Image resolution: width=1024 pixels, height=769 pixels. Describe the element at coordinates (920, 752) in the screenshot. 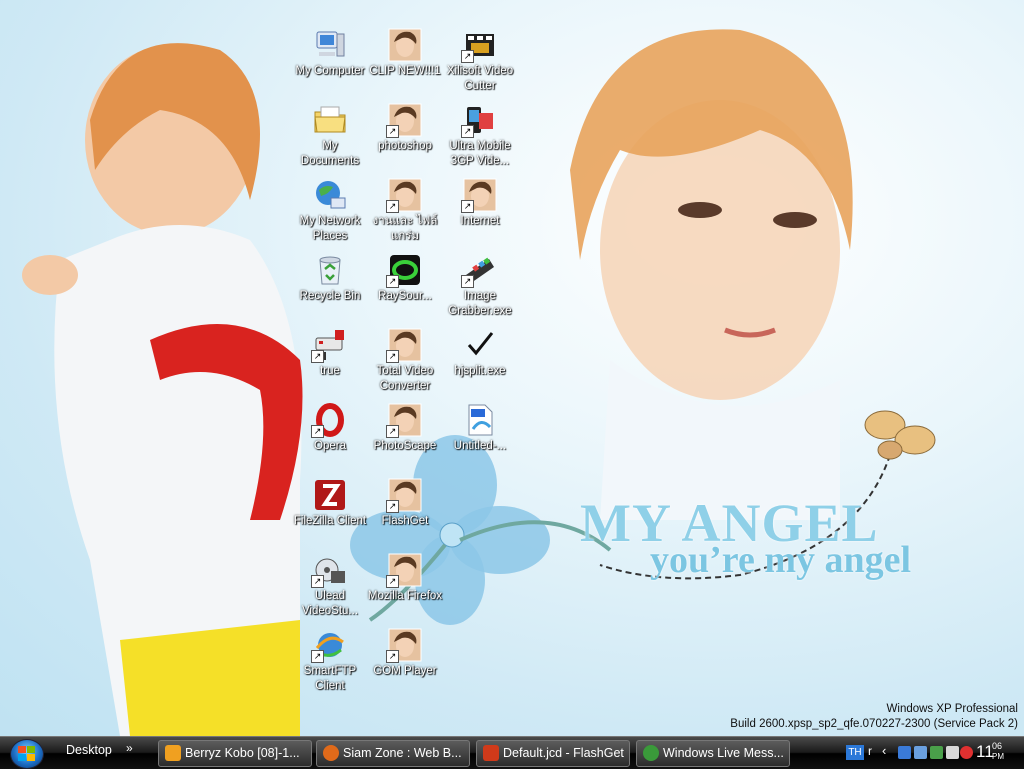

I see `safely-remove-hardware-icon` at that location.